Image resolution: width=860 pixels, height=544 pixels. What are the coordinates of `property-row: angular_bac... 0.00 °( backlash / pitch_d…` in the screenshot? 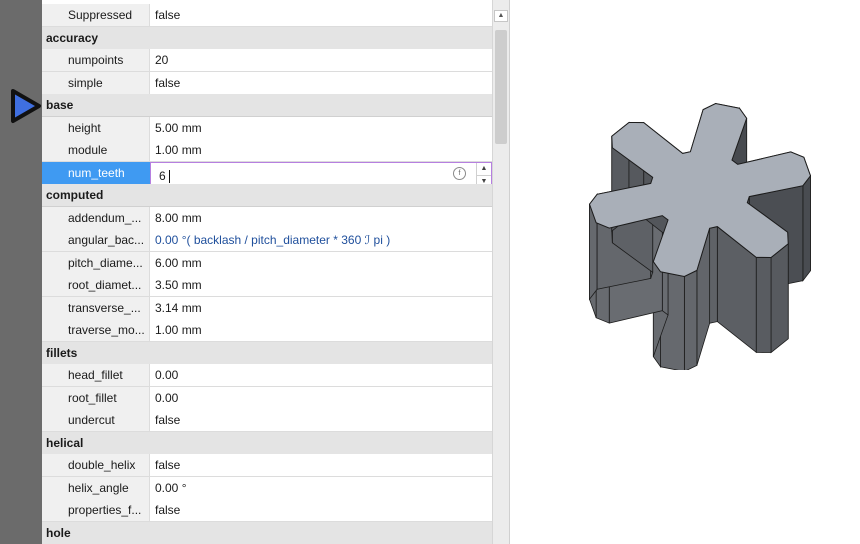 It's located at (267, 240).